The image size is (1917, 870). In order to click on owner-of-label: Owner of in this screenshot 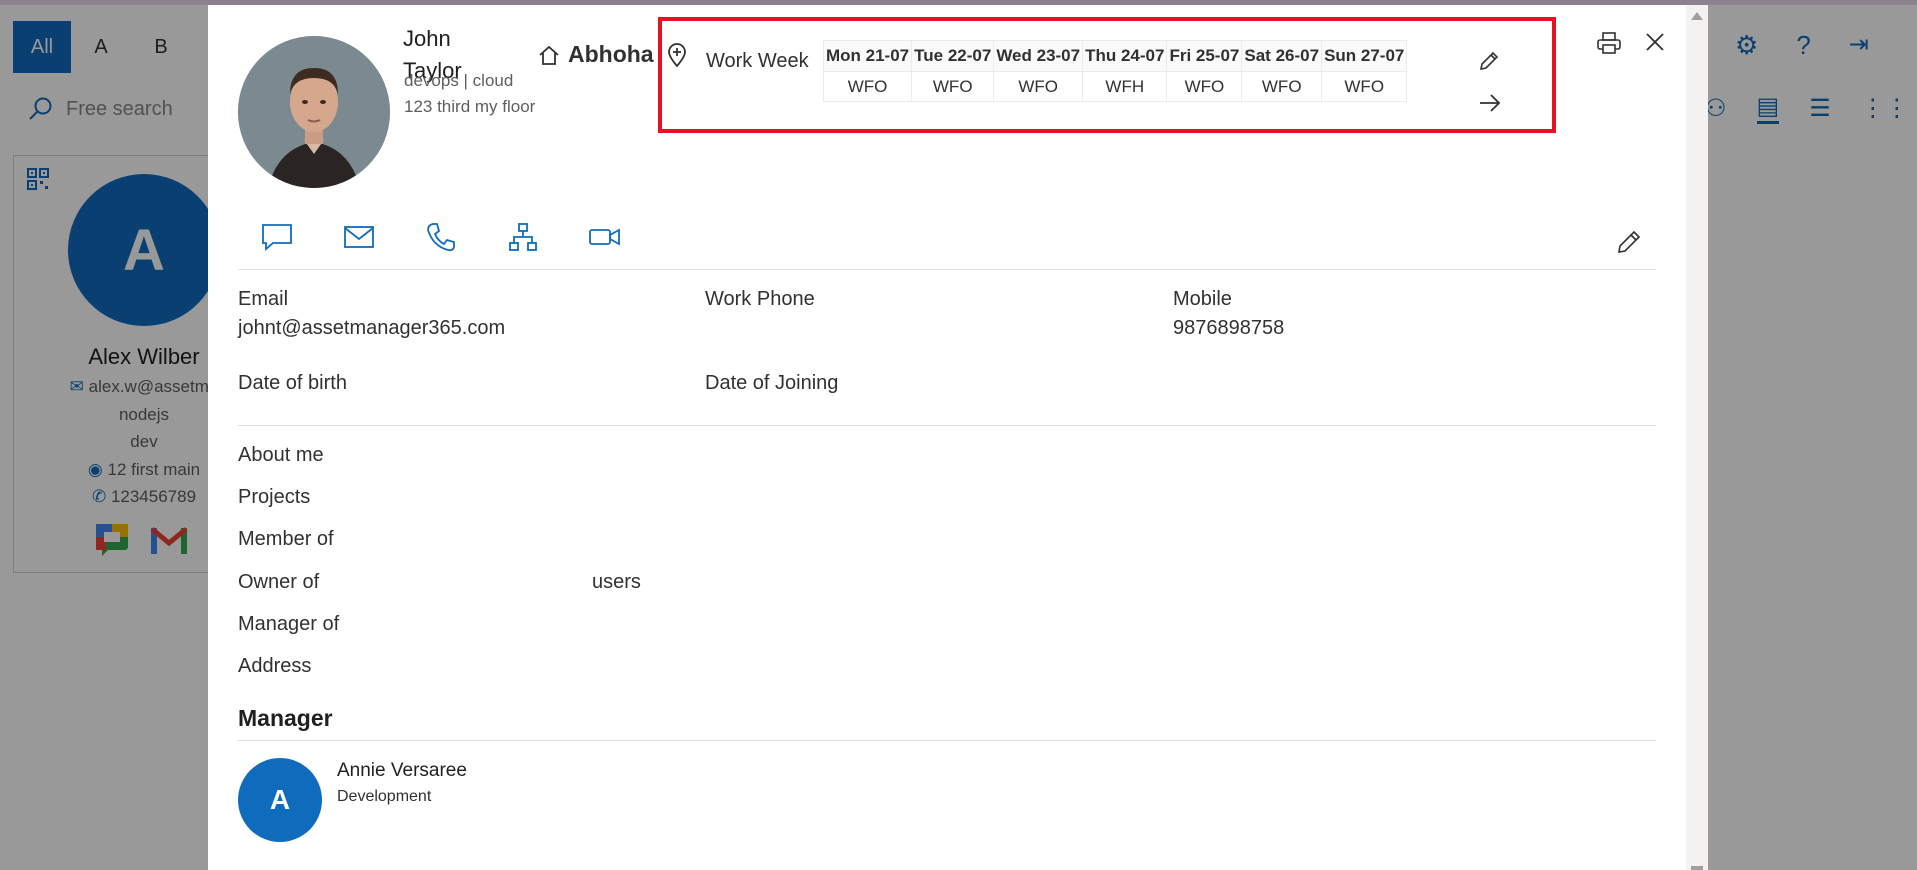, I will do `click(279, 582)`.